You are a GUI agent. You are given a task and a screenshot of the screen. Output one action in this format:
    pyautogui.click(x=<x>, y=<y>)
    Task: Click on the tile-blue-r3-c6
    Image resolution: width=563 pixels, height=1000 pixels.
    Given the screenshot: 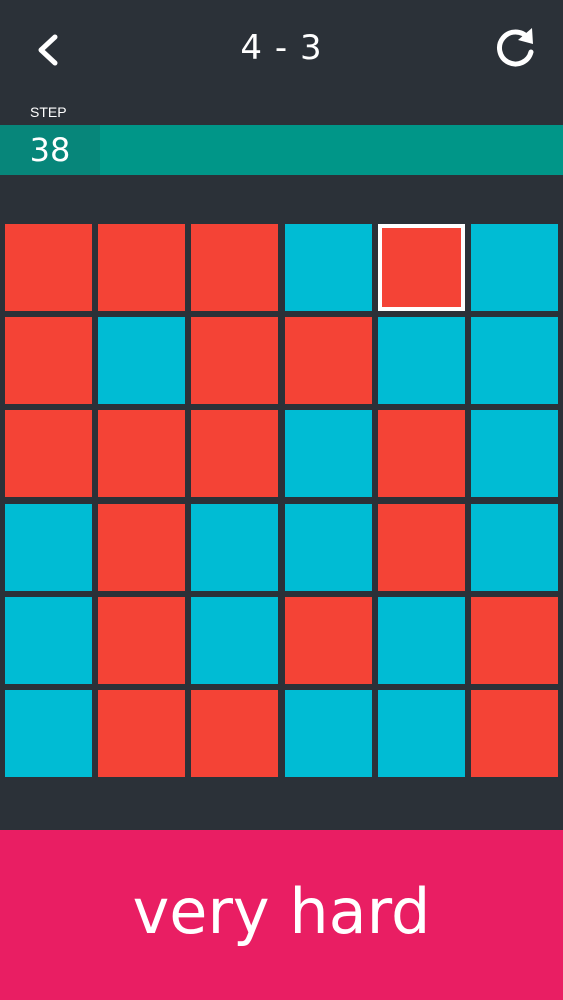 What is the action you would take?
    pyautogui.click(x=514, y=453)
    